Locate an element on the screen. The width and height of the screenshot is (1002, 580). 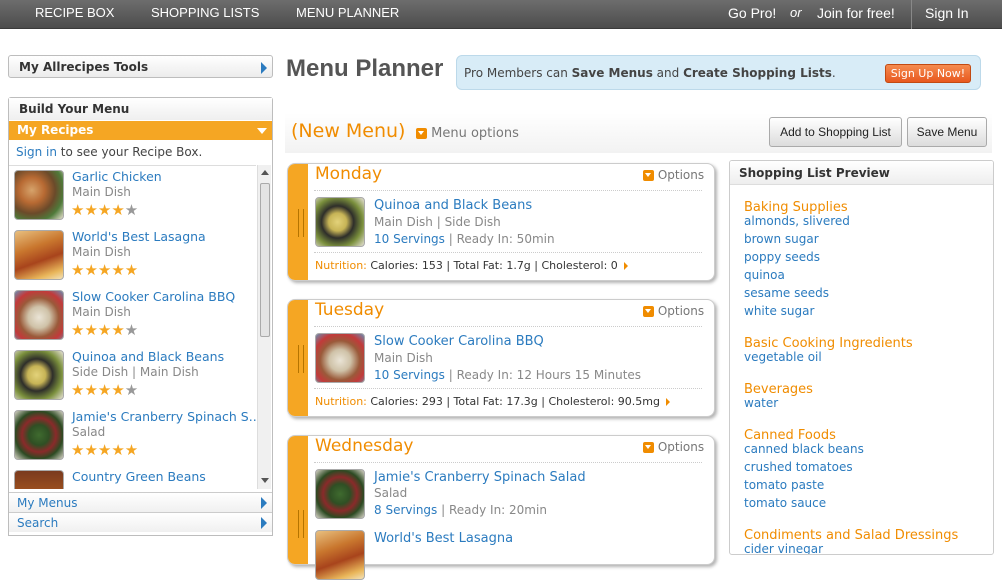
servings-link: 8 Servings is located at coordinates (405, 510).